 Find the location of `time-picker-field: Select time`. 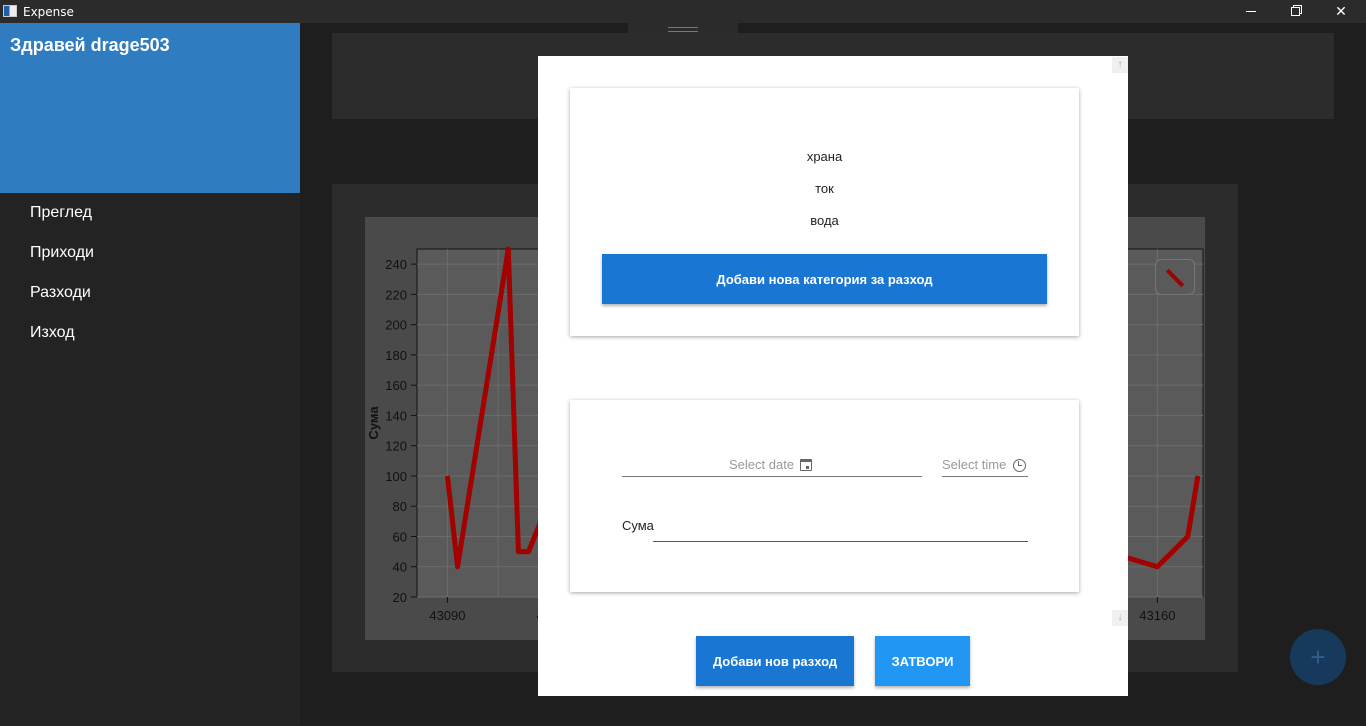

time-picker-field: Select time is located at coordinates (985, 466).